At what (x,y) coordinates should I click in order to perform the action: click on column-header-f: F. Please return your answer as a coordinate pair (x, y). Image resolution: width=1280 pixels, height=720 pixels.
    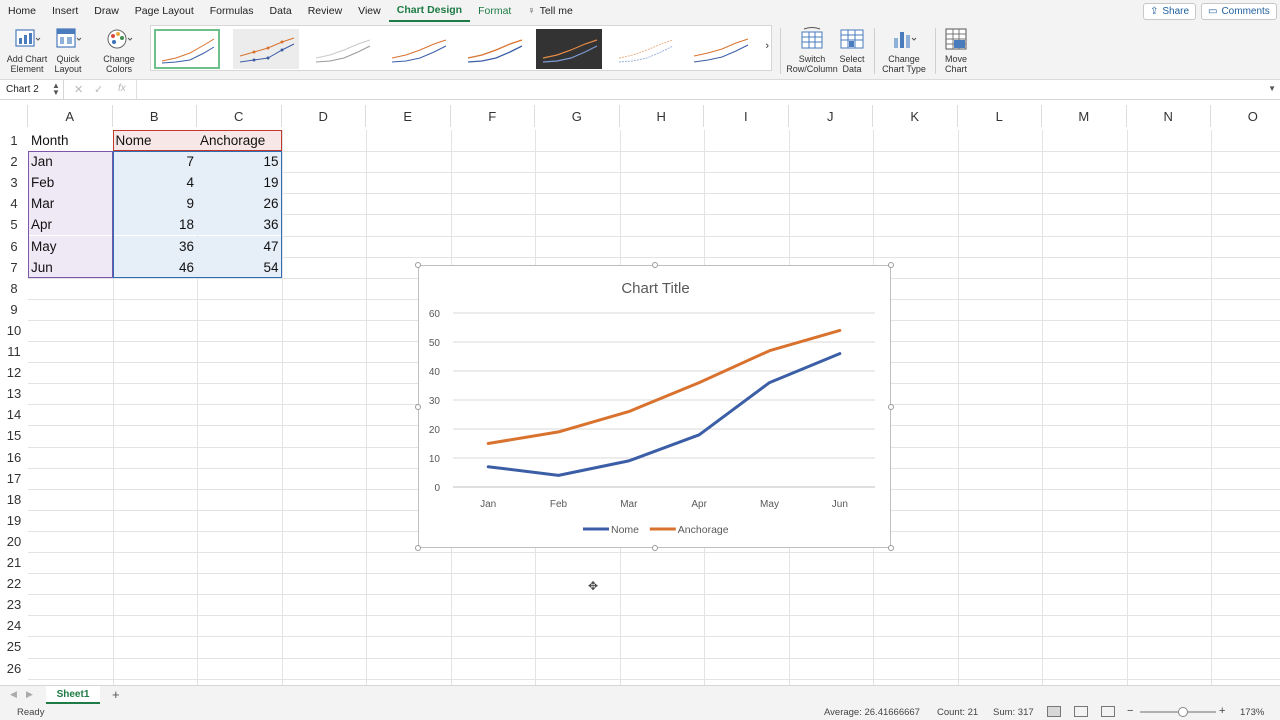
    Looking at the image, I should click on (493, 116).